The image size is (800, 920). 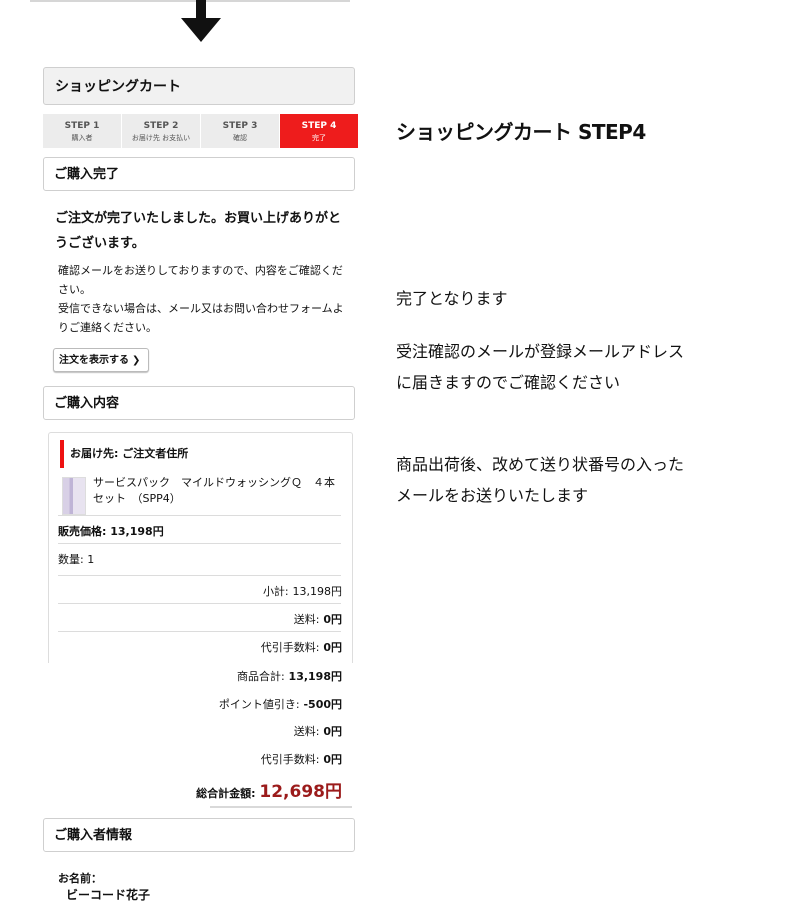 I want to click on ship-to-label: お届け先: ご注文者住所, so click(x=124, y=454).